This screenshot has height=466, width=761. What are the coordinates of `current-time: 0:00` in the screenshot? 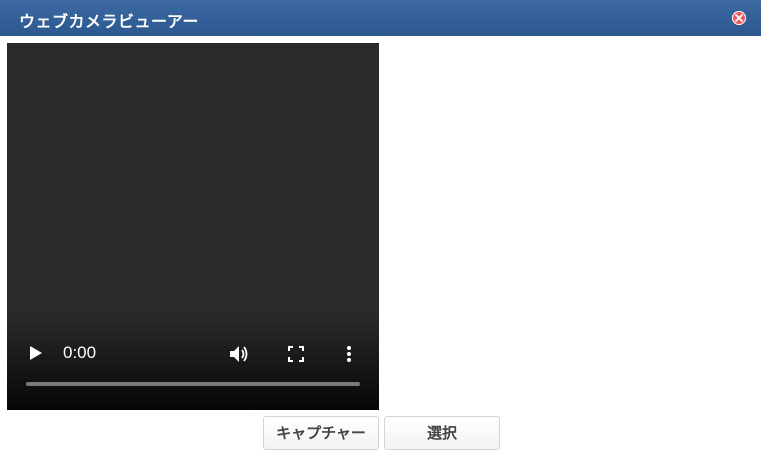 It's located at (80, 352).